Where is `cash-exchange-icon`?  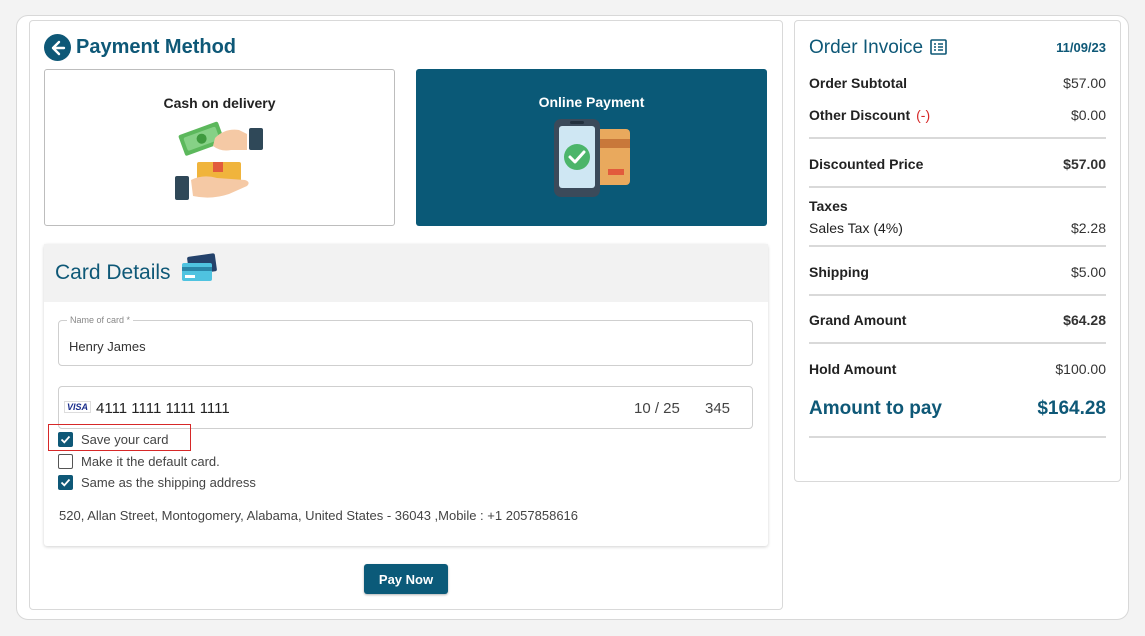
cash-exchange-icon is located at coordinates (219, 160).